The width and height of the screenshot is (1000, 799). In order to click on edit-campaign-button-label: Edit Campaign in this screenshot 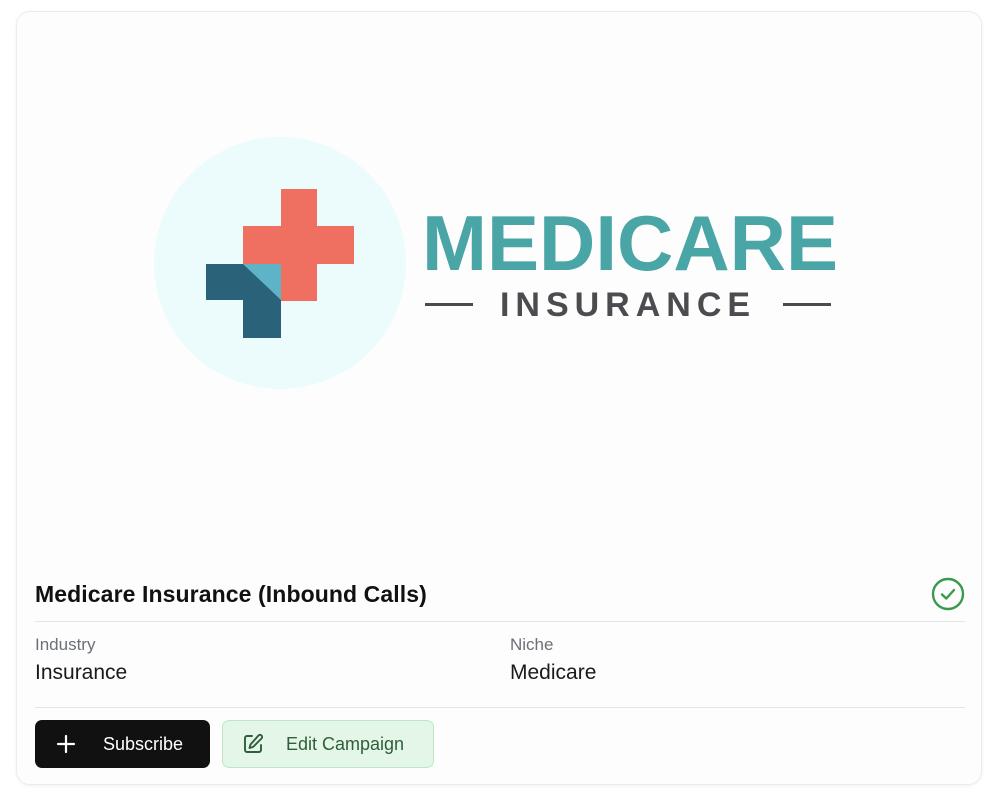, I will do `click(345, 743)`.